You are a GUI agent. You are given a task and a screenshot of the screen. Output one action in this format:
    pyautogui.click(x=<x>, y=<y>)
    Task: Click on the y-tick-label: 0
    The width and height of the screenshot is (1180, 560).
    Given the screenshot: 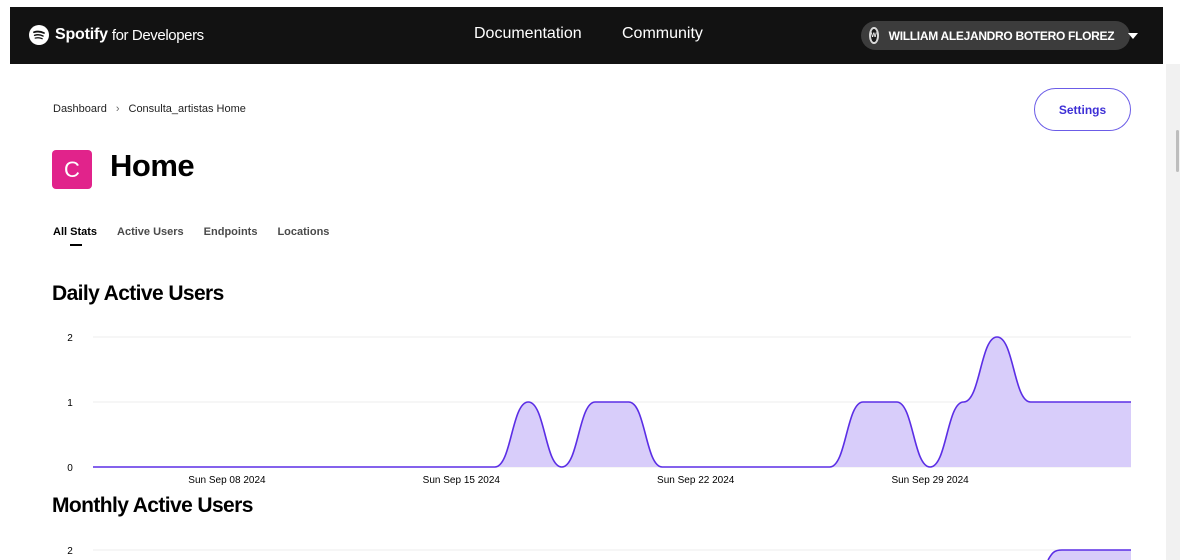 What is the action you would take?
    pyautogui.click(x=70, y=468)
    